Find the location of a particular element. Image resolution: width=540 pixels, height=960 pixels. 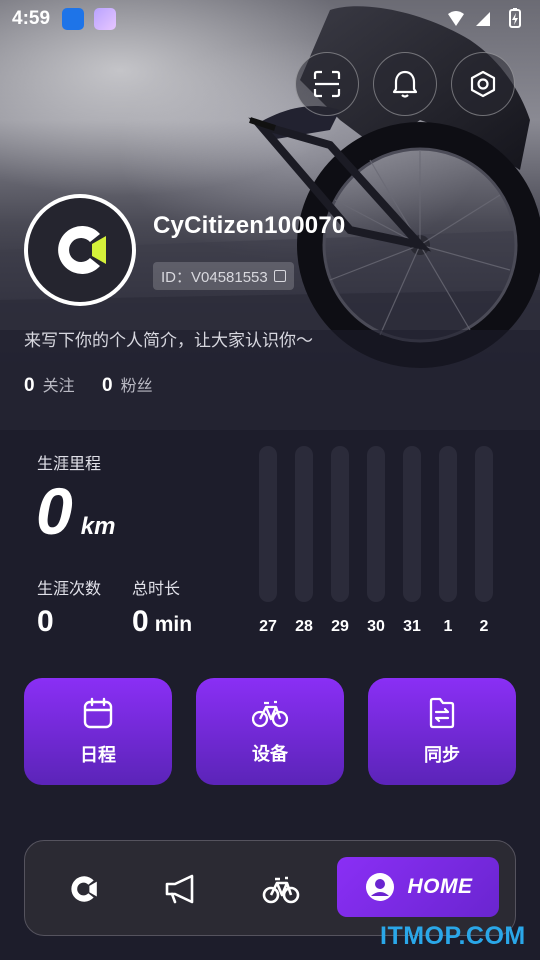

career-mileage-unit: km is located at coordinates (98, 526).